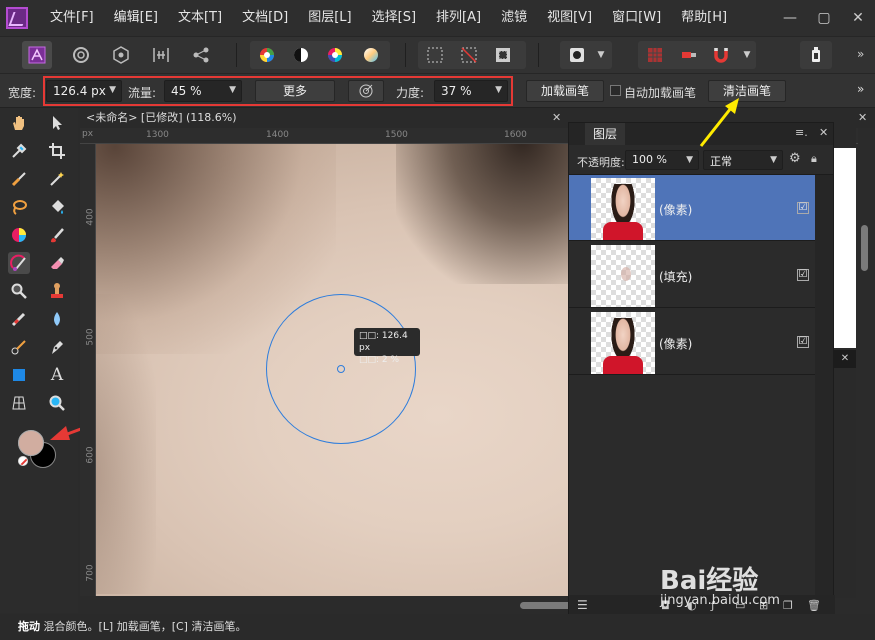  What do you see at coordinates (636, 18) in the screenshot?
I see `menu-window: 窗口[W]` at bounding box center [636, 18].